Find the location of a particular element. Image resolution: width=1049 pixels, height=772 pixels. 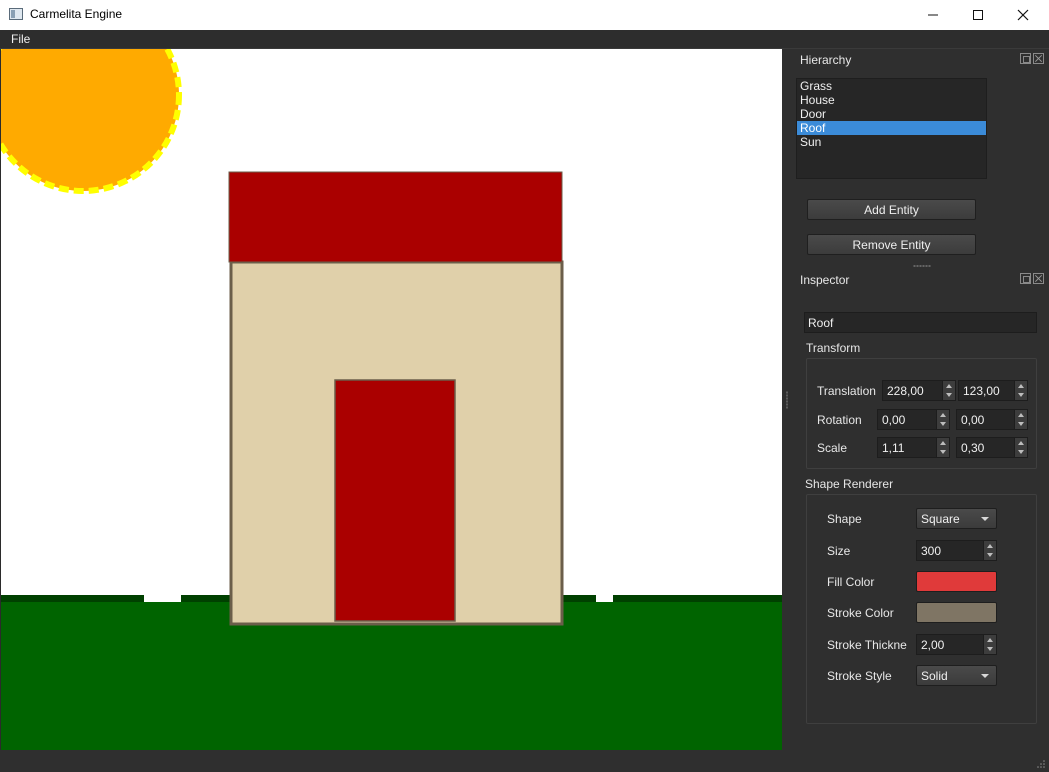

size-label: Size is located at coordinates (839, 551).